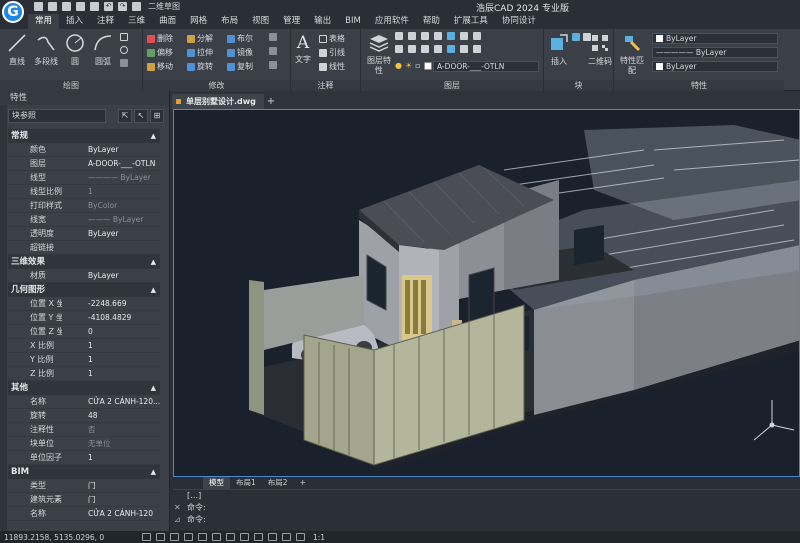 The width and height of the screenshot is (800, 543). What do you see at coordinates (273, 65) in the screenshot?
I see `array-icon` at bounding box center [273, 65].